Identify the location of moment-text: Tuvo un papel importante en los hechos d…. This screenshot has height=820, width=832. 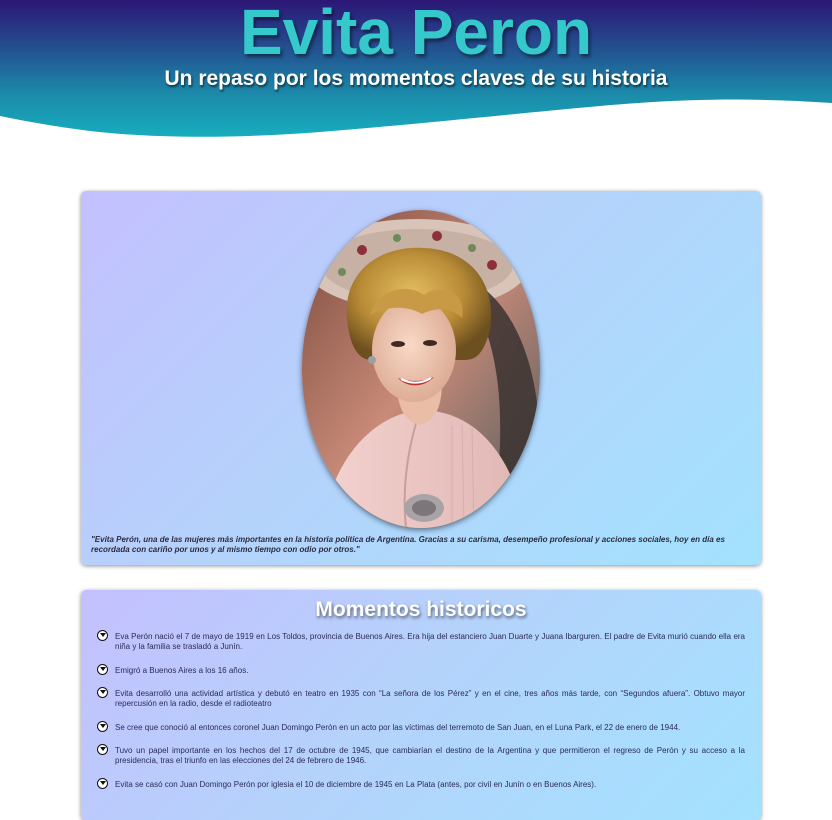
(430, 755).